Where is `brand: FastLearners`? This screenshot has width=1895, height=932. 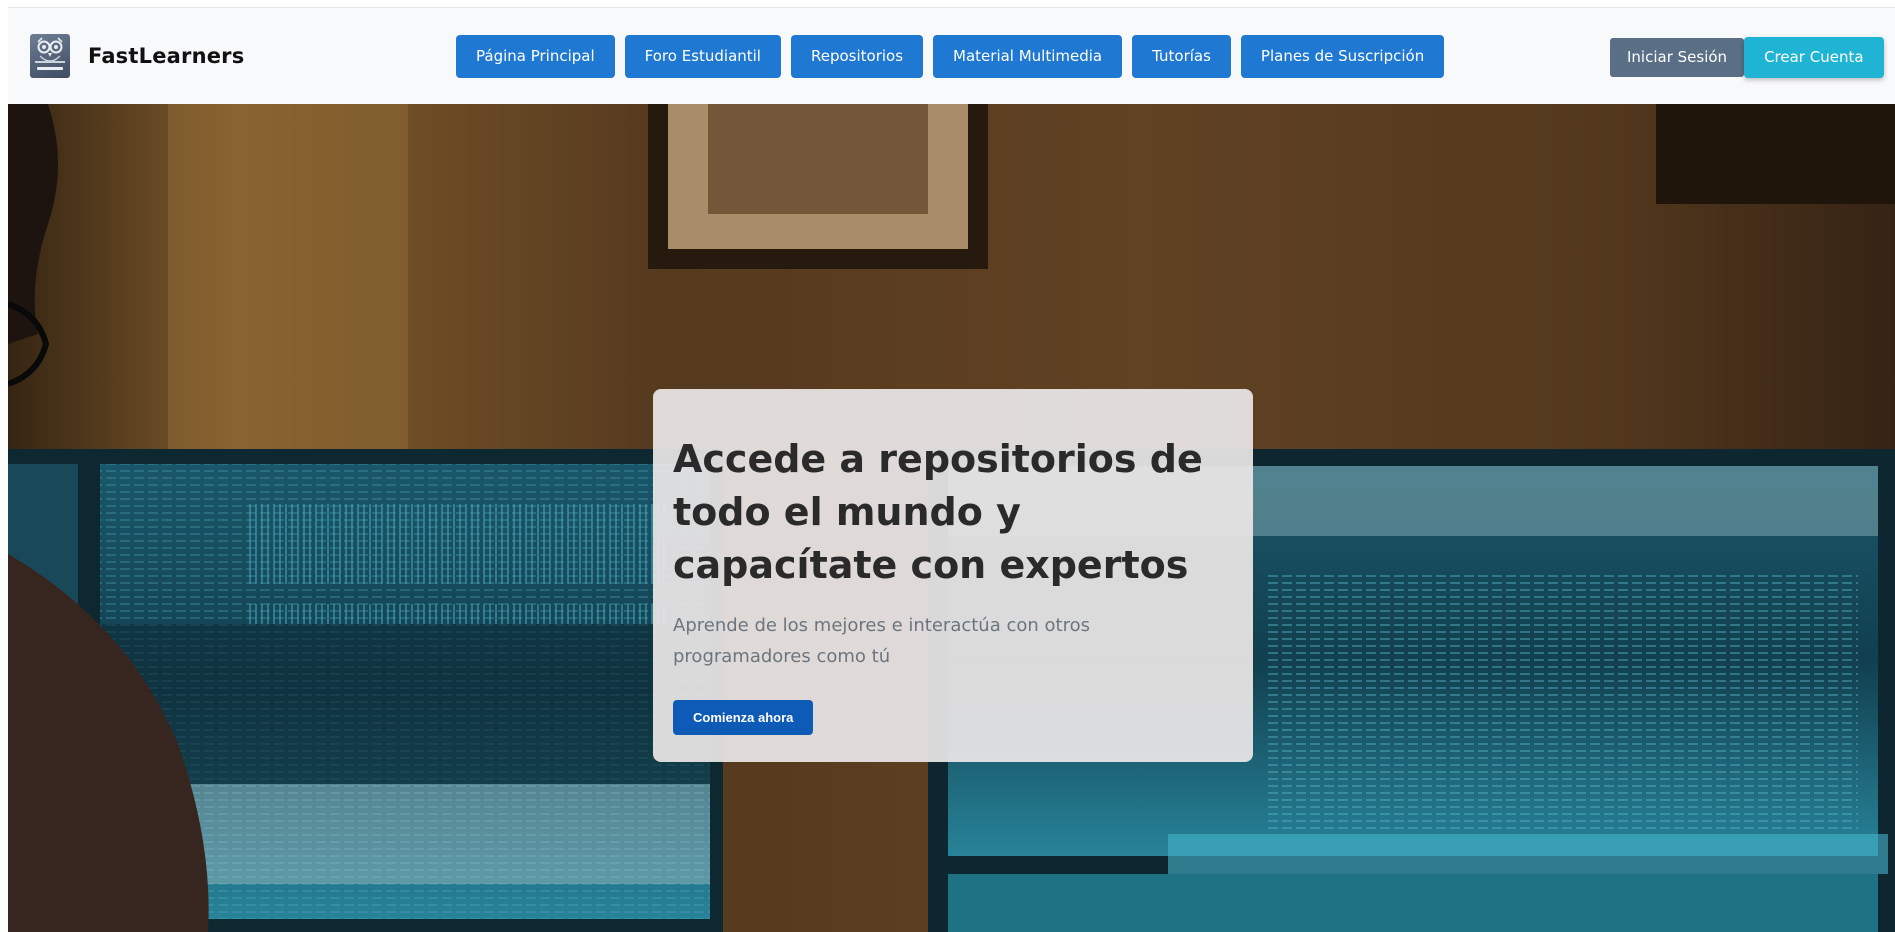
brand: FastLearners is located at coordinates (137, 56).